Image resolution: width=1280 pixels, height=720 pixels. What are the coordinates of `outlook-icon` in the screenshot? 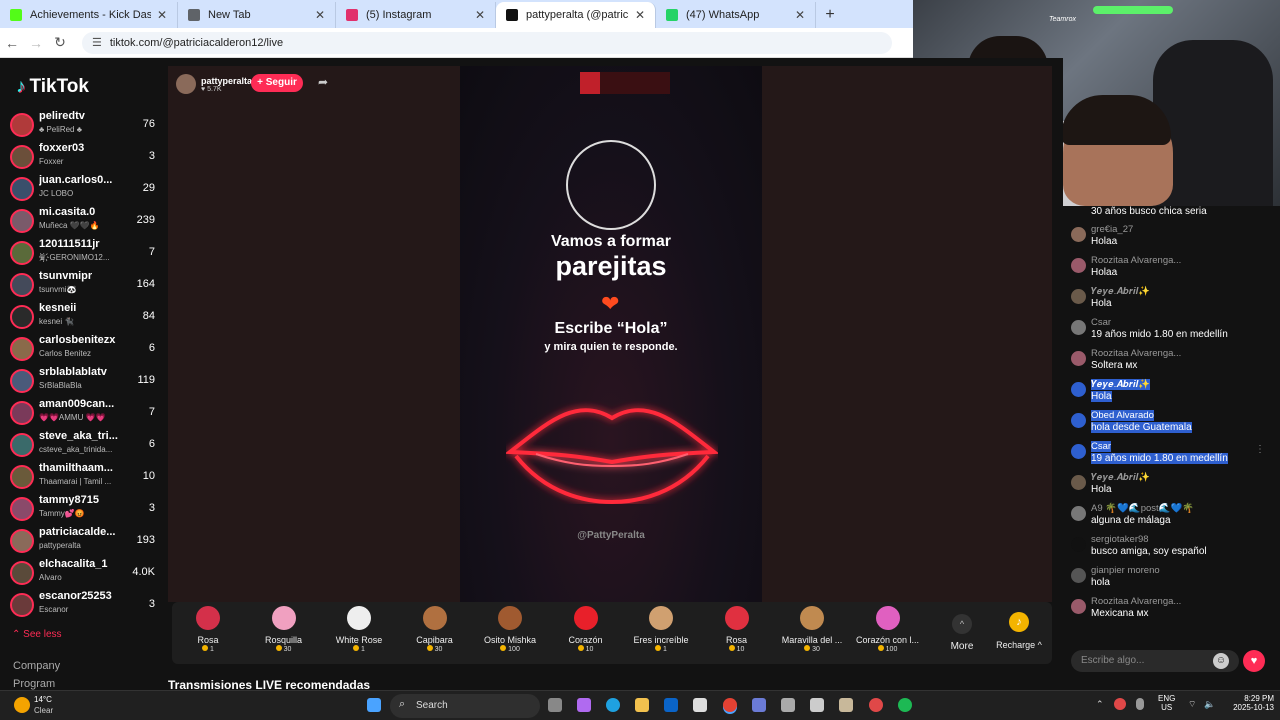 It's located at (671, 705).